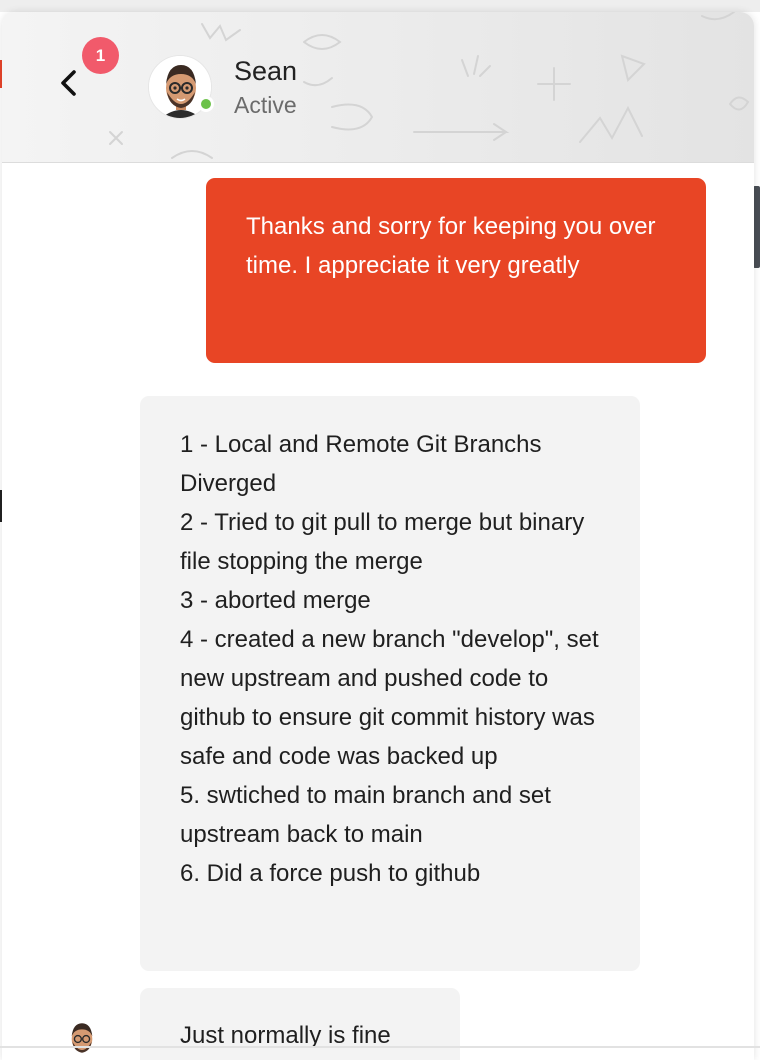  Describe the element at coordinates (206, 104) in the screenshot. I see `online-status-dot` at that location.